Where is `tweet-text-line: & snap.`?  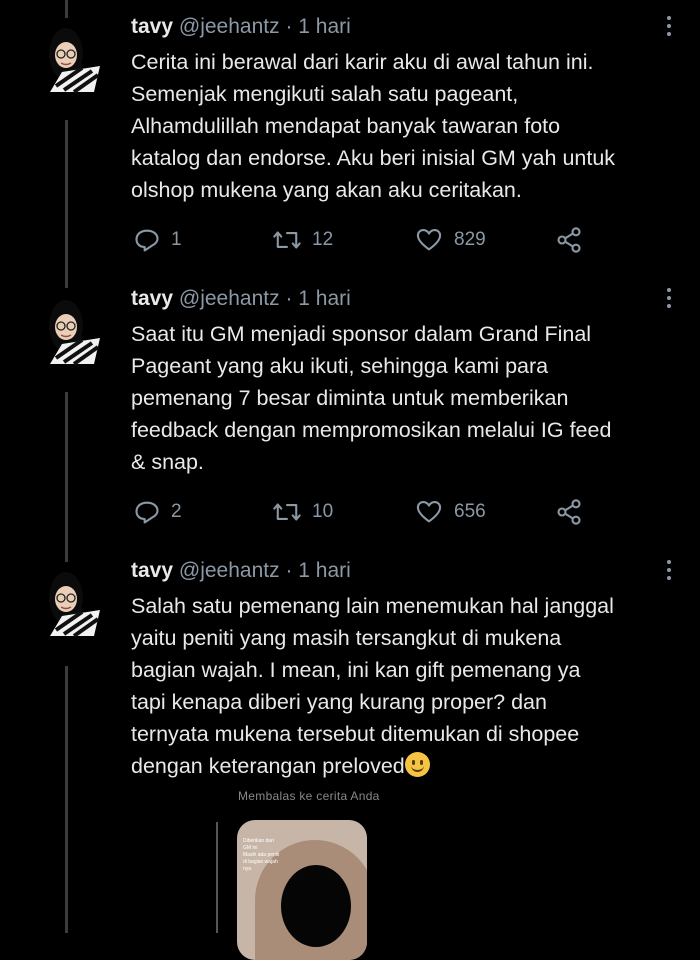
tweet-text-line: & snap. is located at coordinates (167, 462).